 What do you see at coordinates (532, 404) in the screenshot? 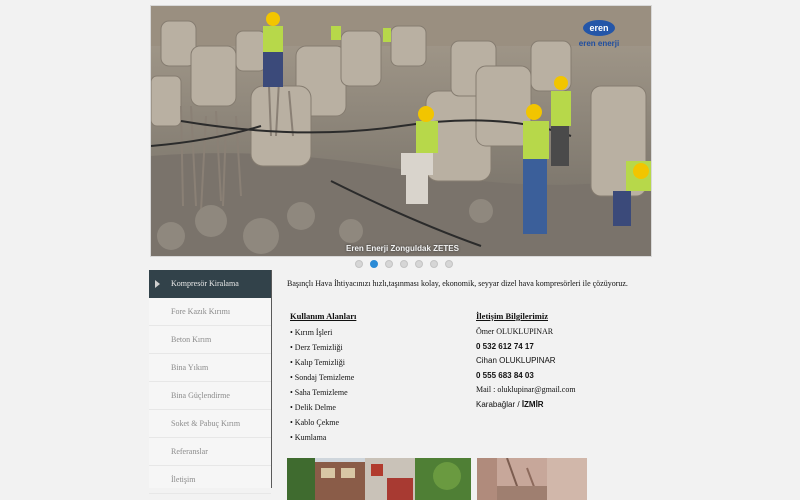
I see `address-city: İZMİR` at bounding box center [532, 404].